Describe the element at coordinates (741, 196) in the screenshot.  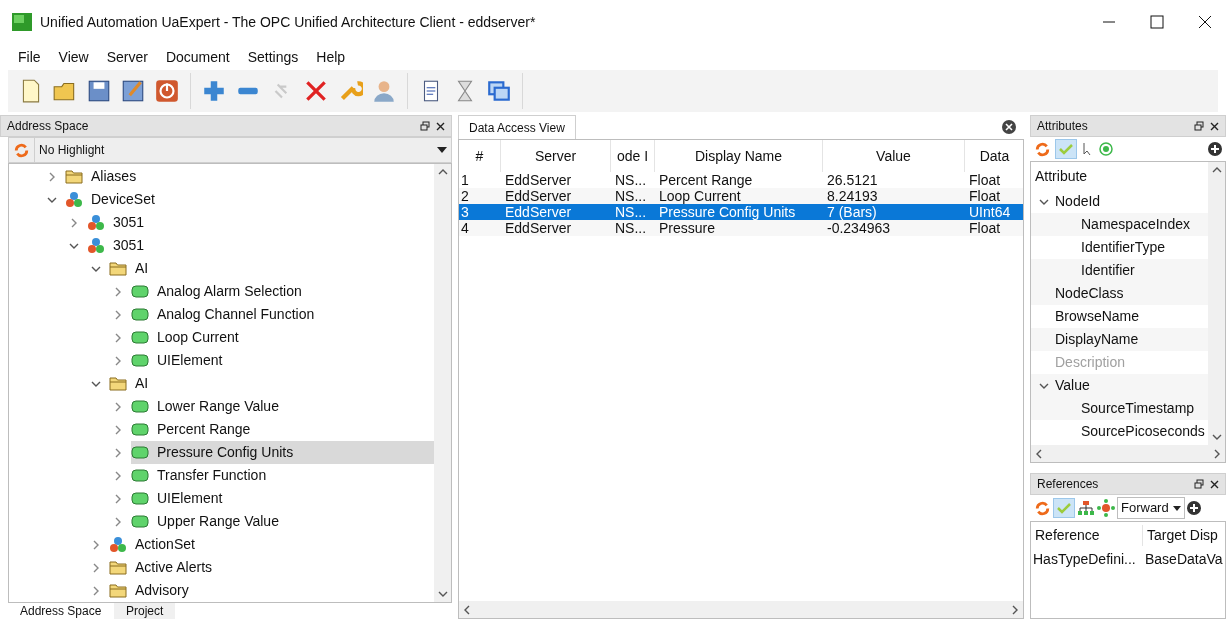
I see `table-row: 2 EddServer NS... Loop Current 8.24193 Float` at that location.